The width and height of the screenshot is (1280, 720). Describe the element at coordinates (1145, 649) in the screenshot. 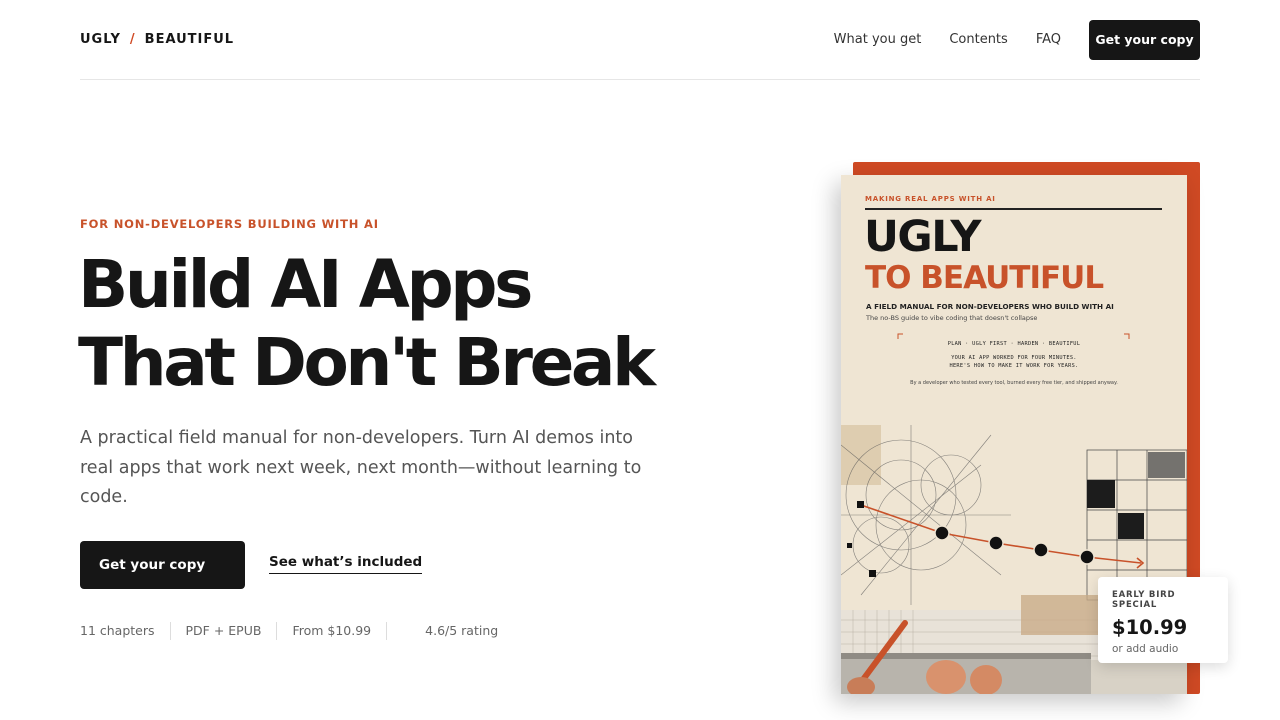

I see `badge-note: or add audio` at that location.